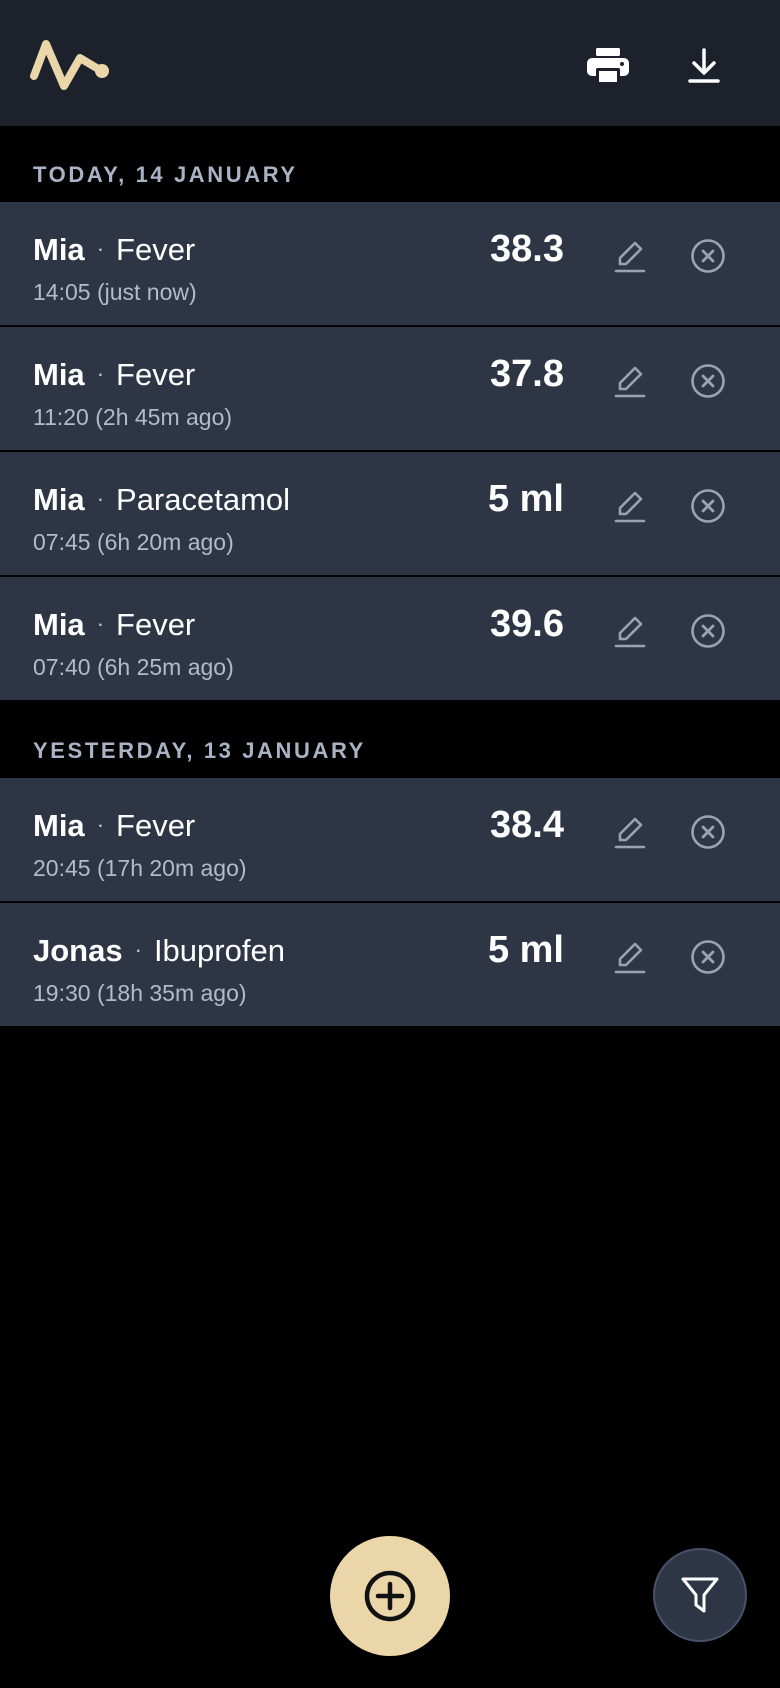  I want to click on list-item: Mia · Paracetamol 07:45 (6h 20m ago) 5 ml, so click(390, 513).